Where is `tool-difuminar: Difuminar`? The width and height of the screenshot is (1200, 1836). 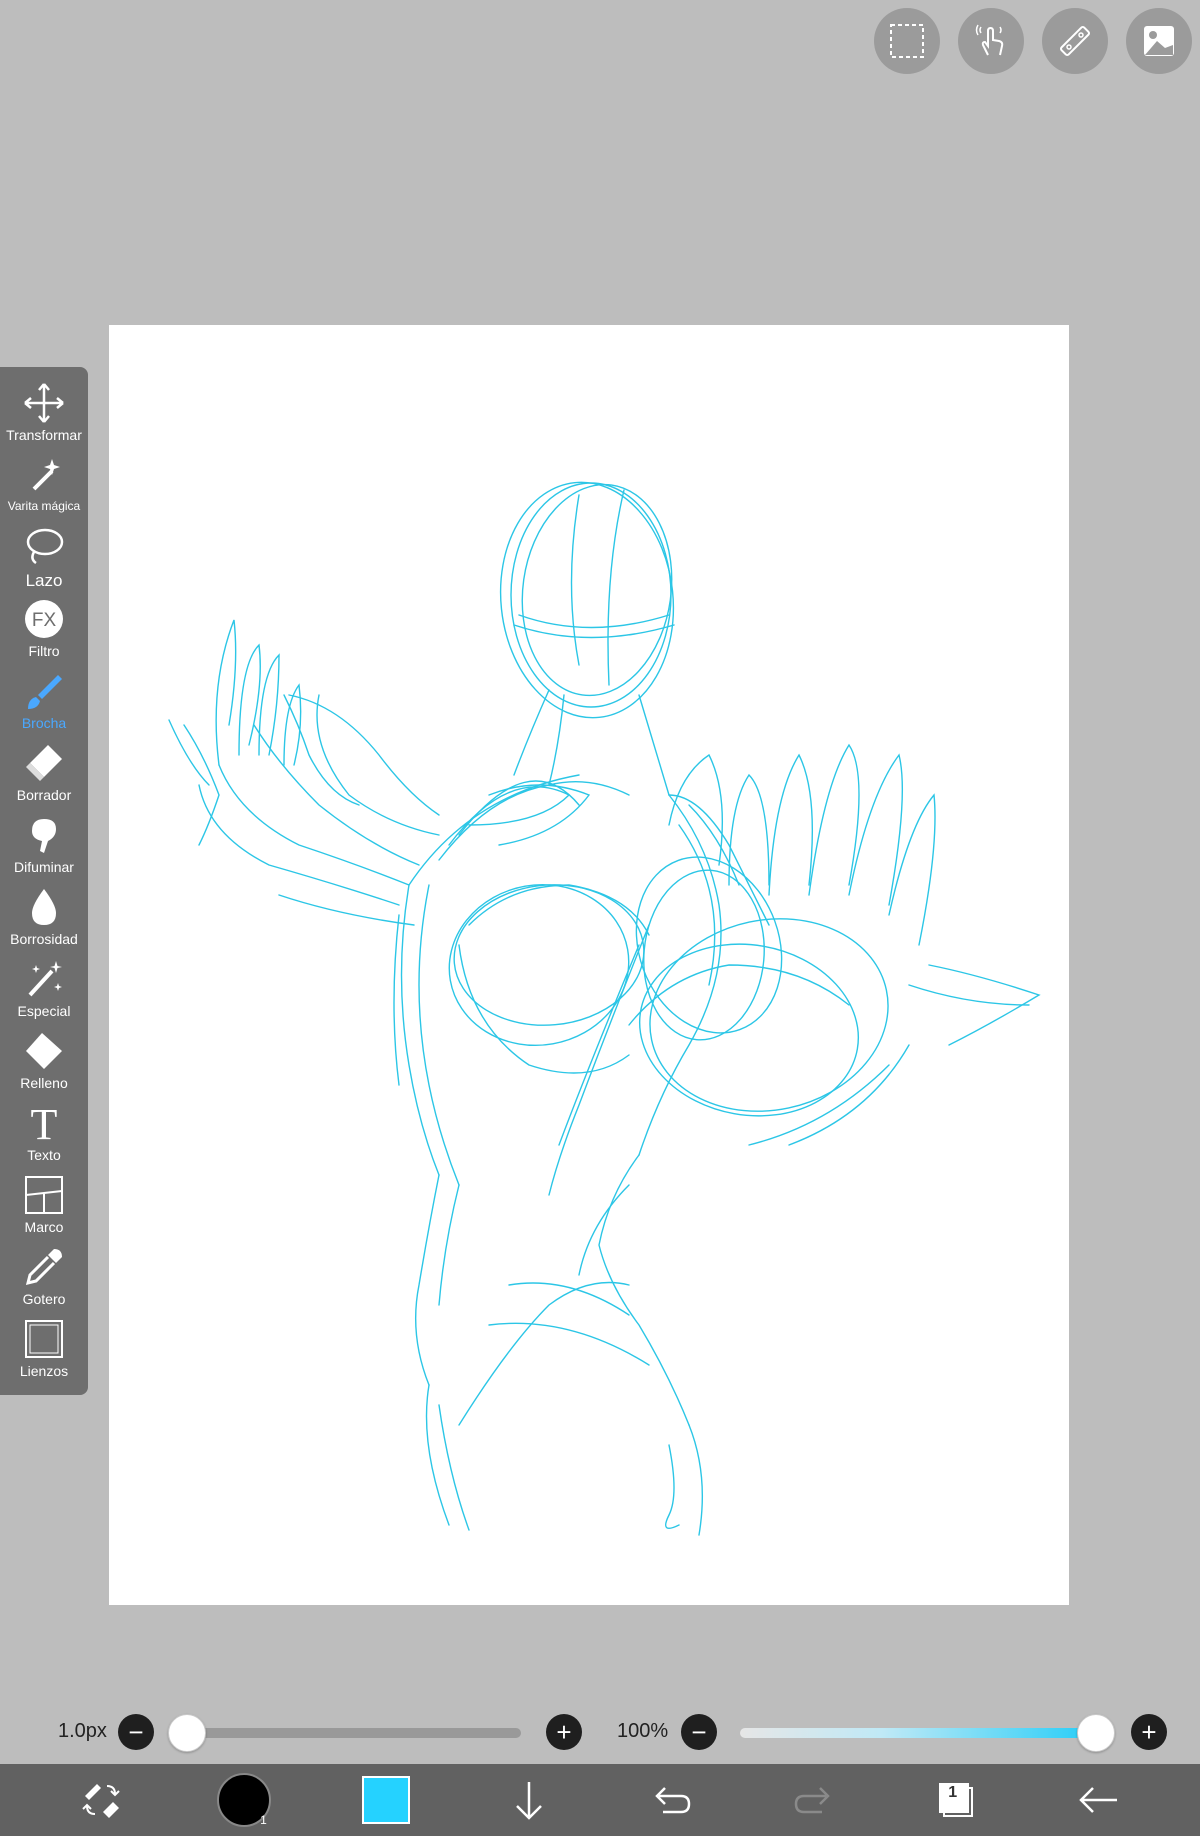
tool-difuminar: Difuminar is located at coordinates (44, 849).